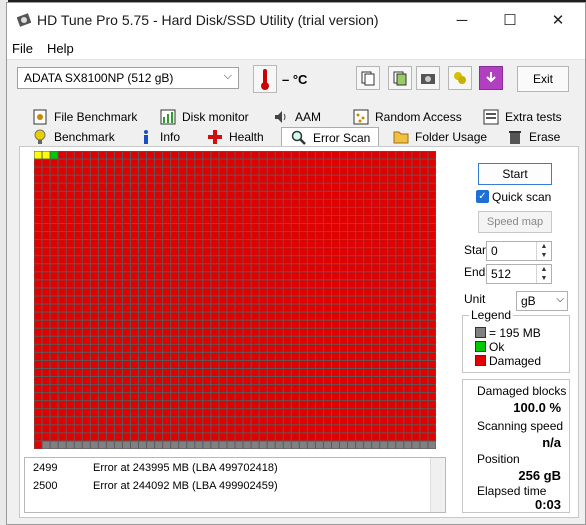  I want to click on options-button, so click(460, 78).